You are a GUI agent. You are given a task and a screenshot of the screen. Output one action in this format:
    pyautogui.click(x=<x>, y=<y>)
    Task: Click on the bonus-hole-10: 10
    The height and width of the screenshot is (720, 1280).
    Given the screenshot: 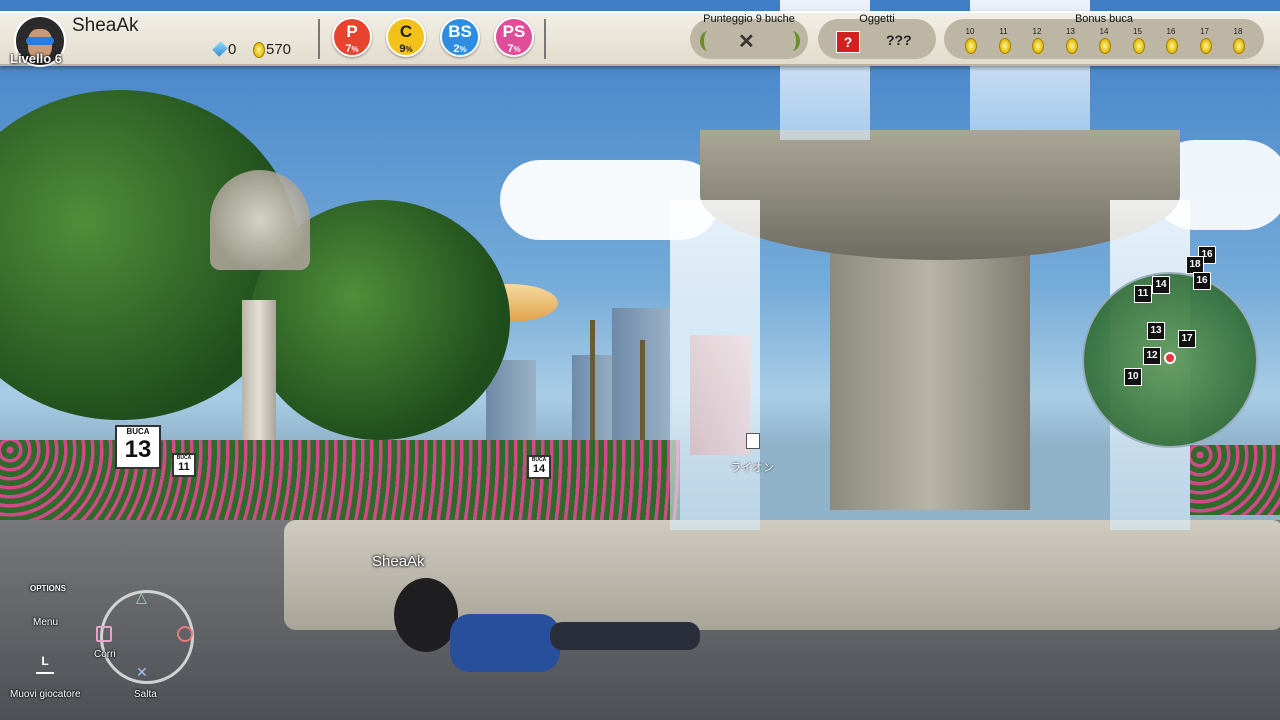 What is the action you would take?
    pyautogui.click(x=971, y=42)
    